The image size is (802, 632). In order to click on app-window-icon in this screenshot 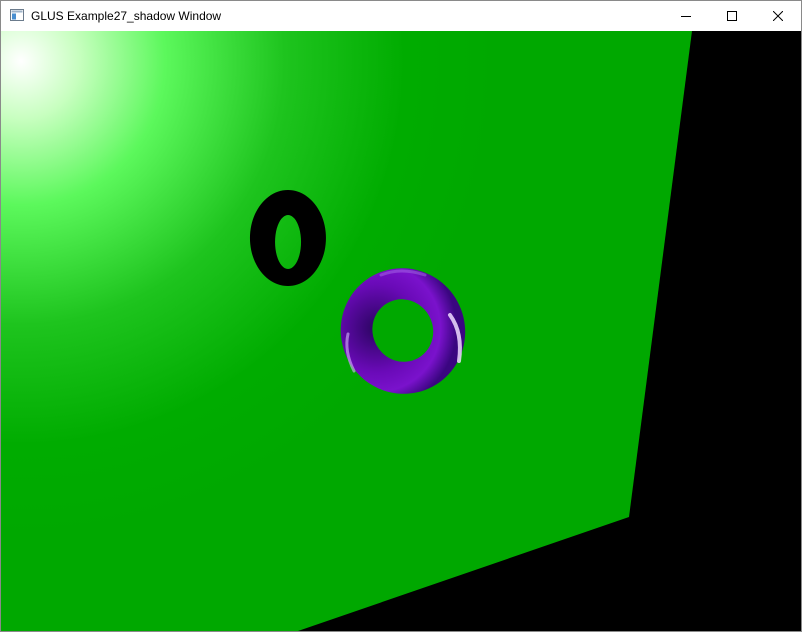, I will do `click(17, 15)`.